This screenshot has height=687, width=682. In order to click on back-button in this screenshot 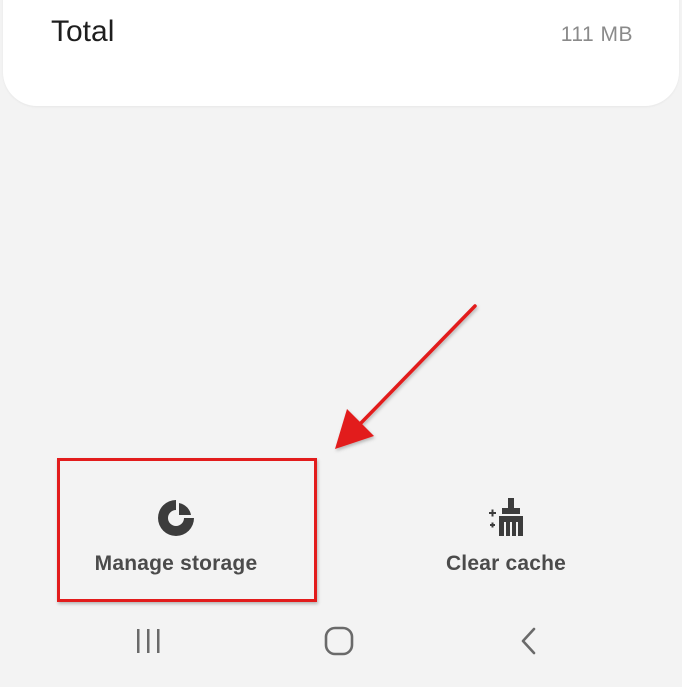, I will do `click(529, 642)`.